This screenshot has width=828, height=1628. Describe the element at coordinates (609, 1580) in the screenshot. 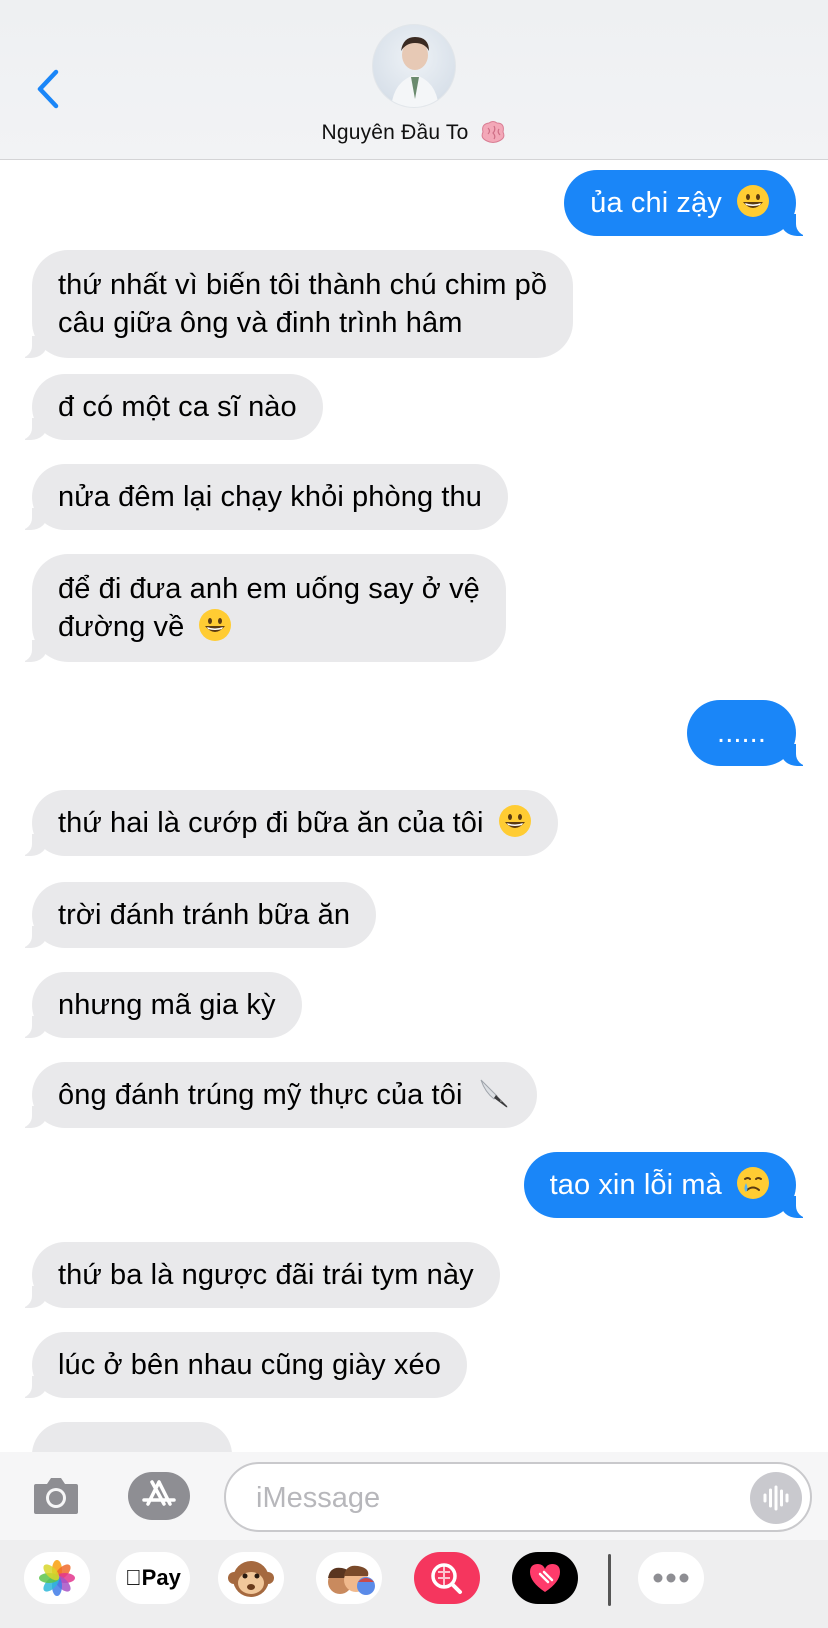

I see `app-strip-divider` at that location.